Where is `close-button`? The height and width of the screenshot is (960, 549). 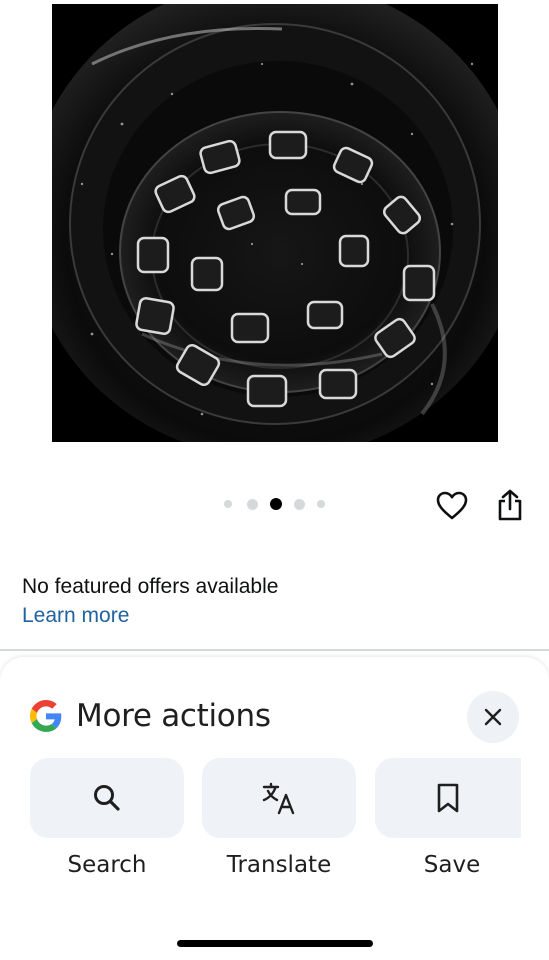
close-button is located at coordinates (493, 717).